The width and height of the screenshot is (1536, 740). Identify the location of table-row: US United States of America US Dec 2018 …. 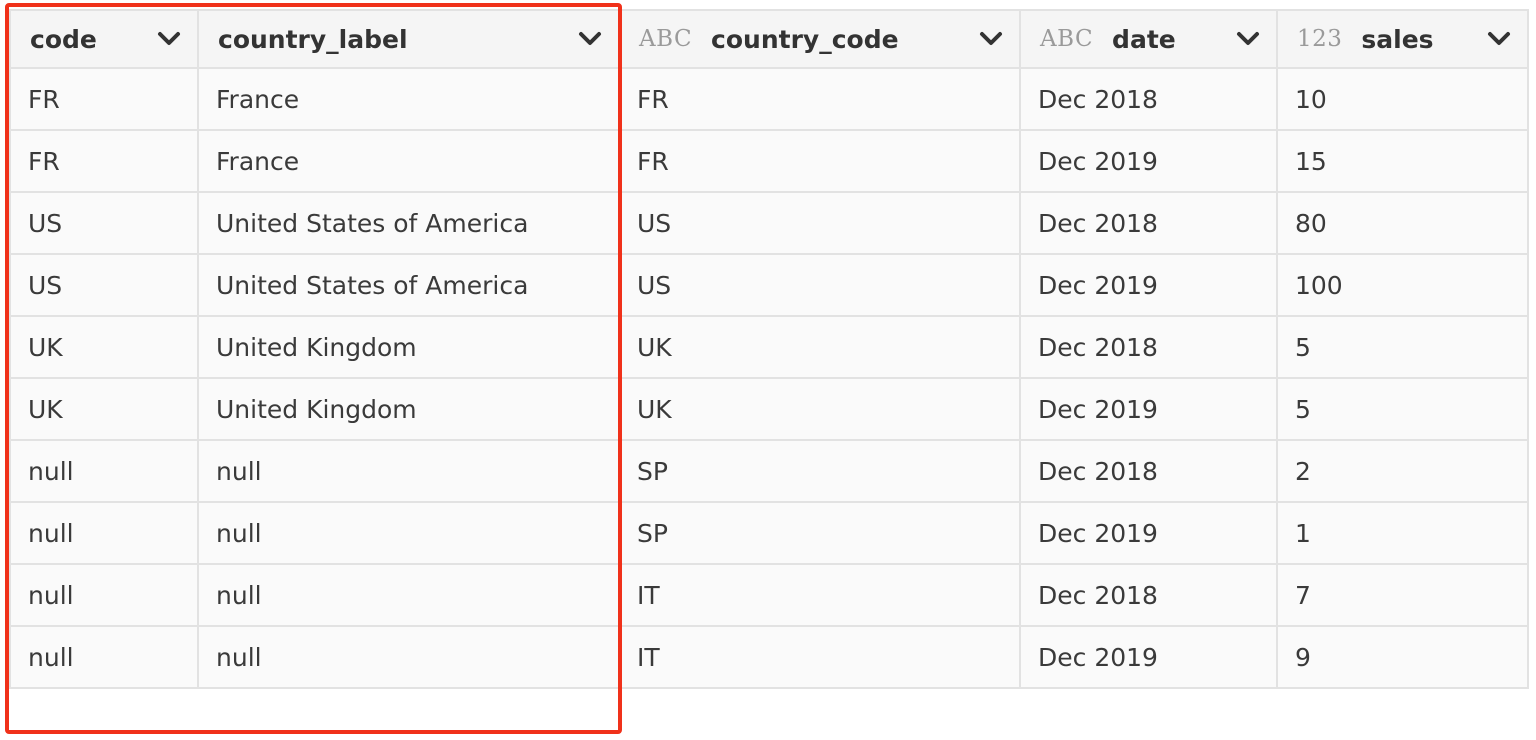
(769, 223).